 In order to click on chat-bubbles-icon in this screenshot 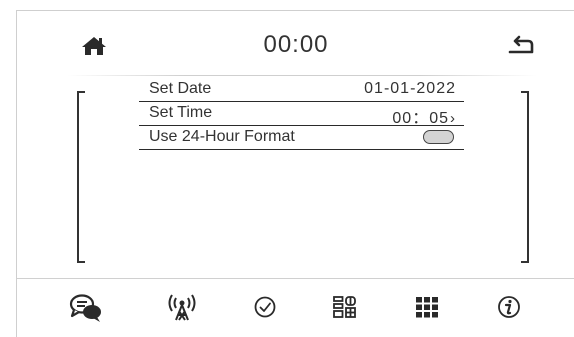, I will do `click(85, 308)`.